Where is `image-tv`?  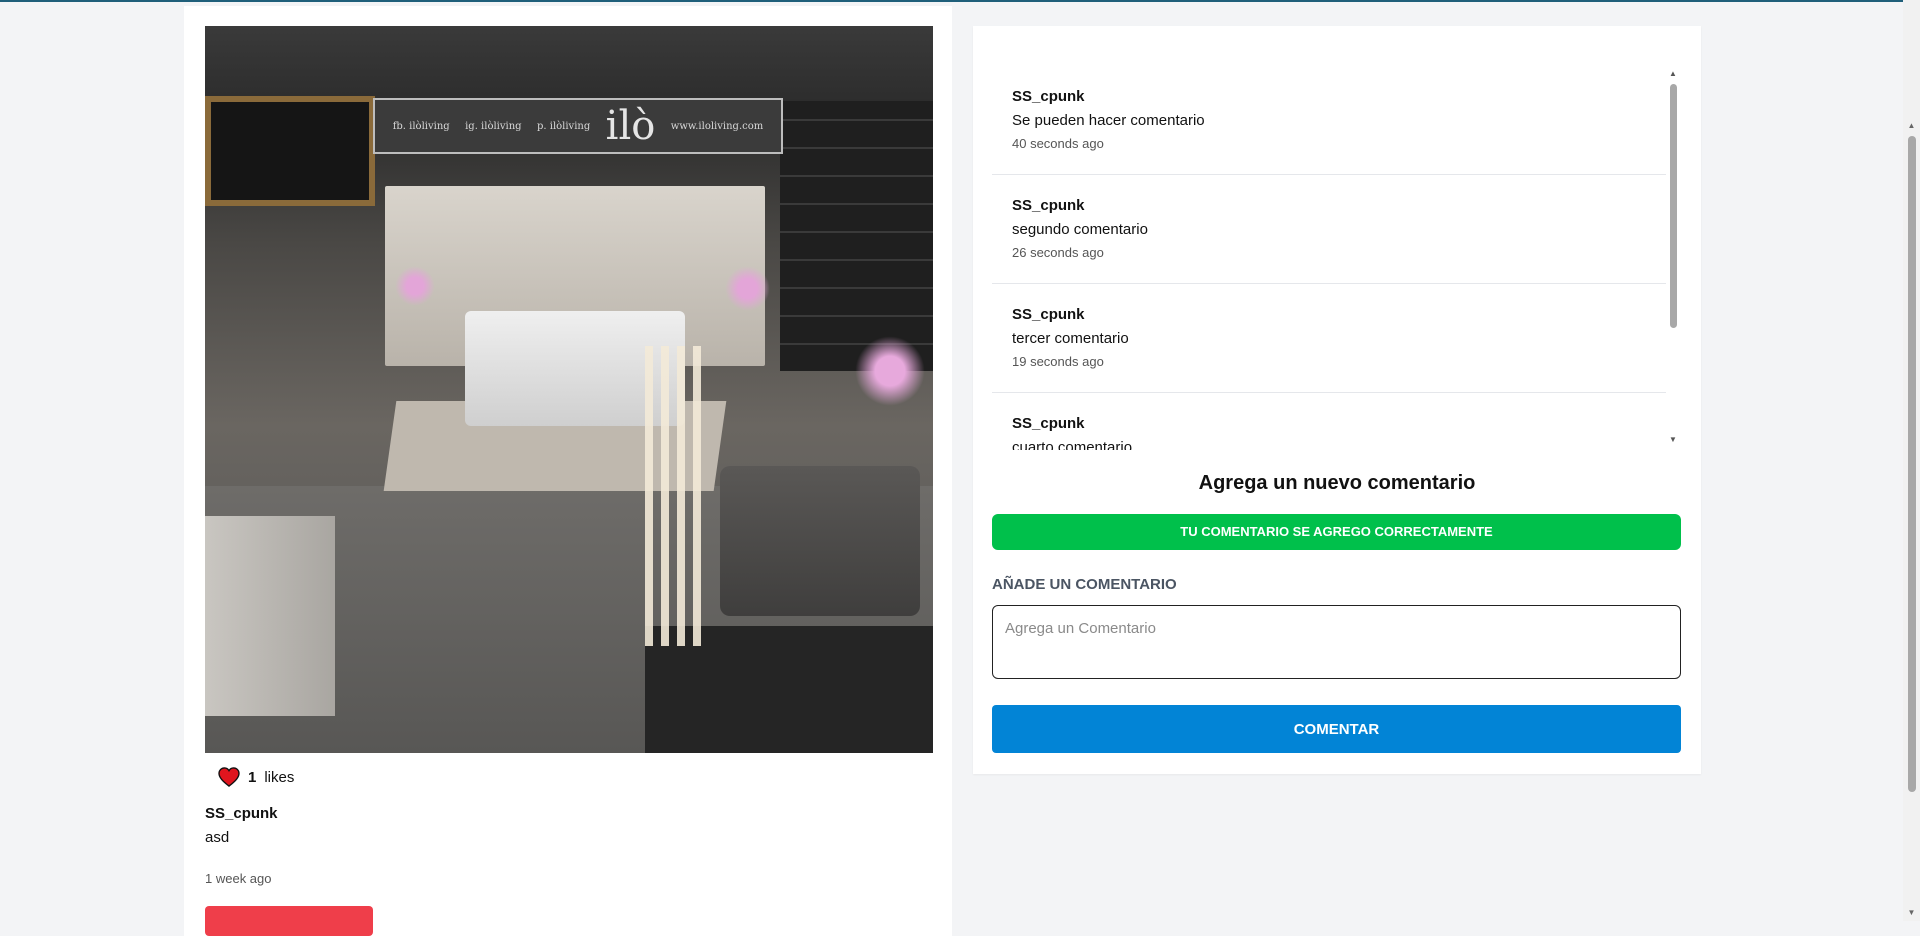 image-tv is located at coordinates (290, 151).